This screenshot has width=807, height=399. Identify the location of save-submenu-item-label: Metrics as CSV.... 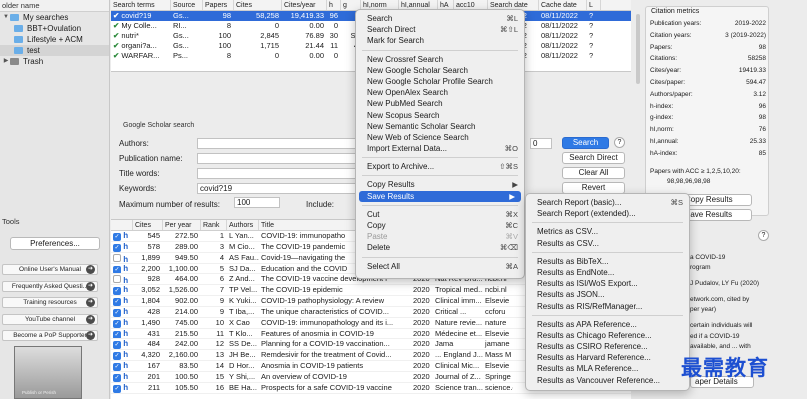
(568, 232).